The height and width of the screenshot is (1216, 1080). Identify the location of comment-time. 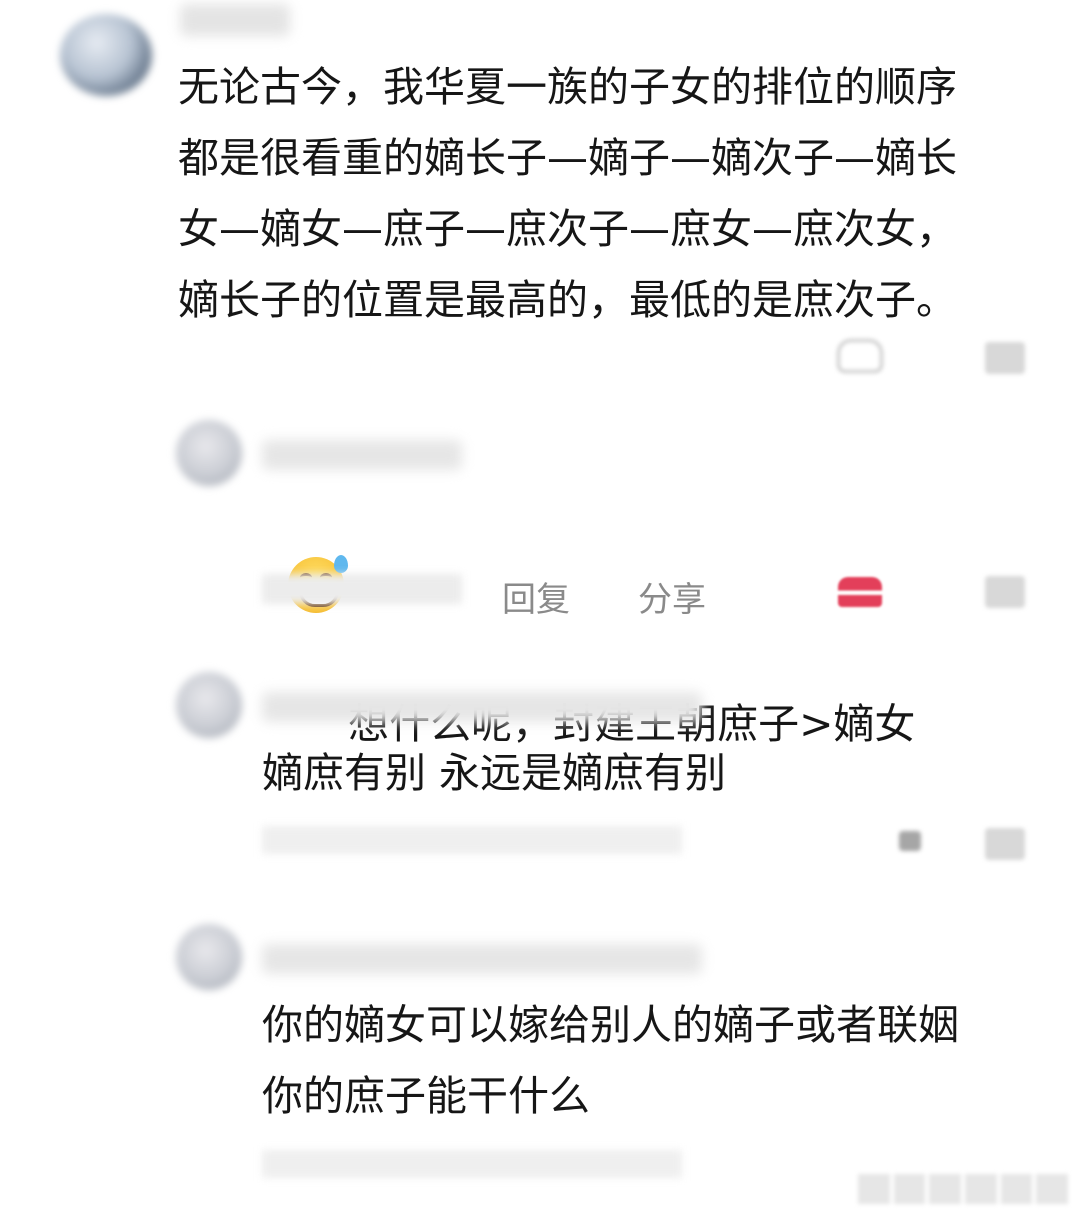
(362, 589).